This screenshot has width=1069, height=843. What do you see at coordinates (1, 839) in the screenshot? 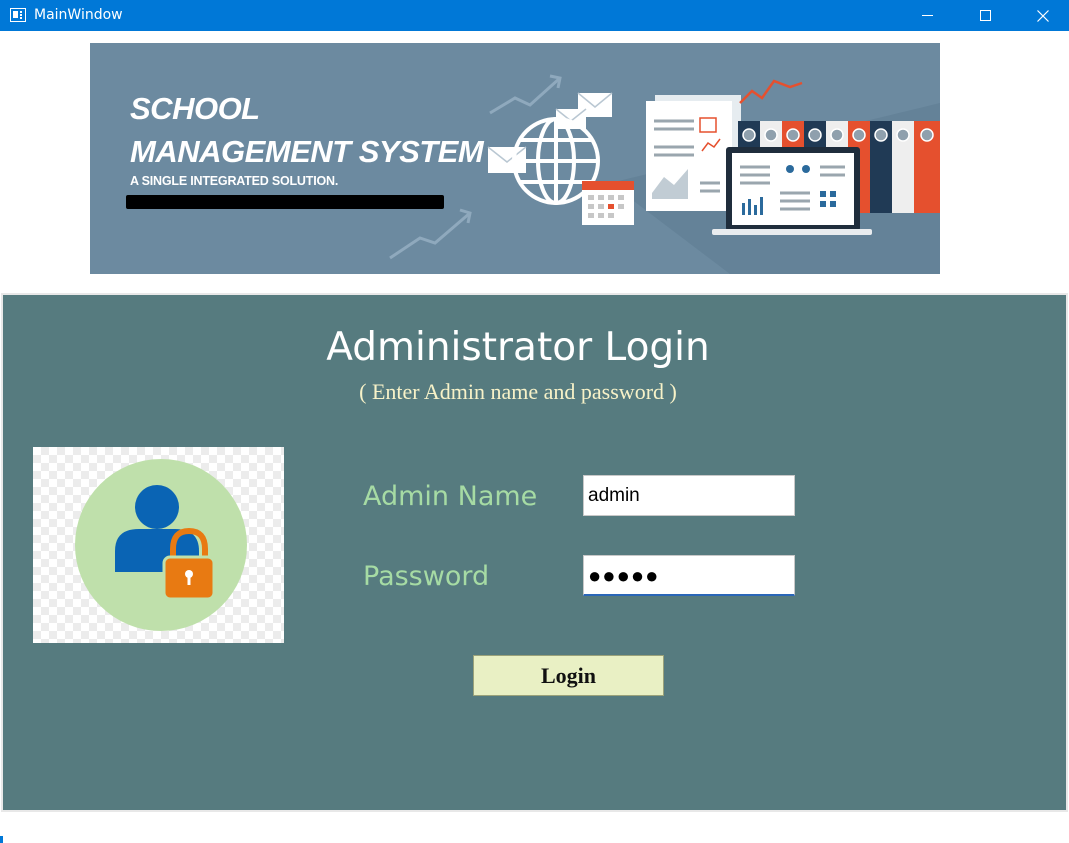
I see `window-corner-mark` at bounding box center [1, 839].